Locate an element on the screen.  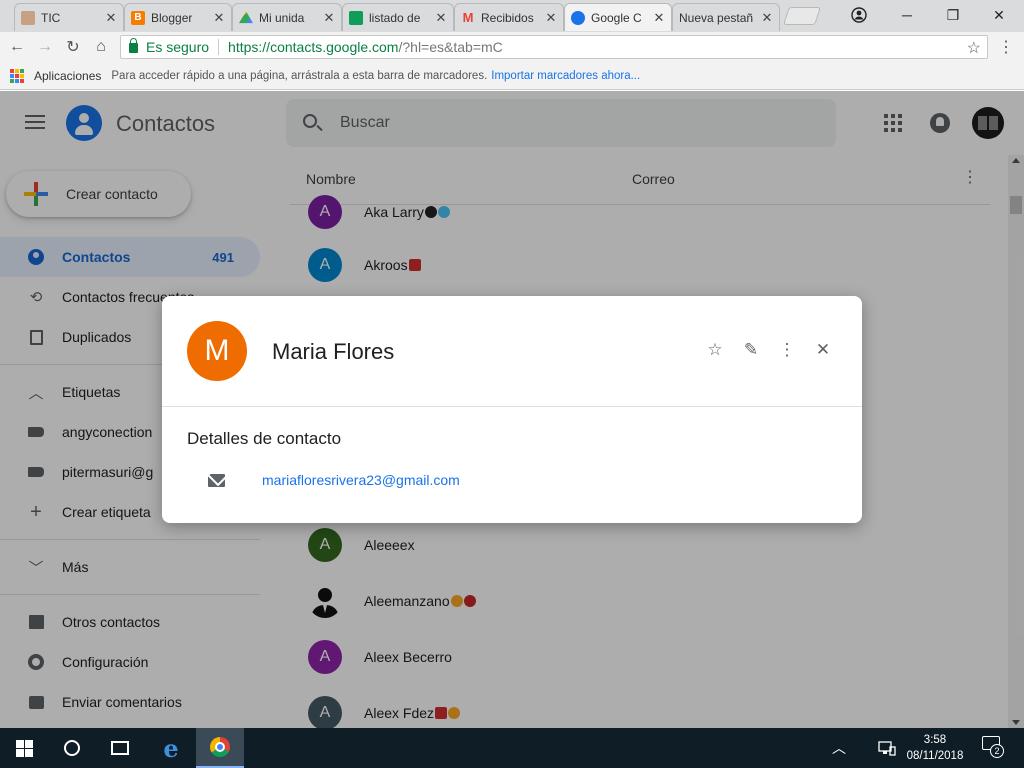
chrome-icon is located at coordinates (220, 747).